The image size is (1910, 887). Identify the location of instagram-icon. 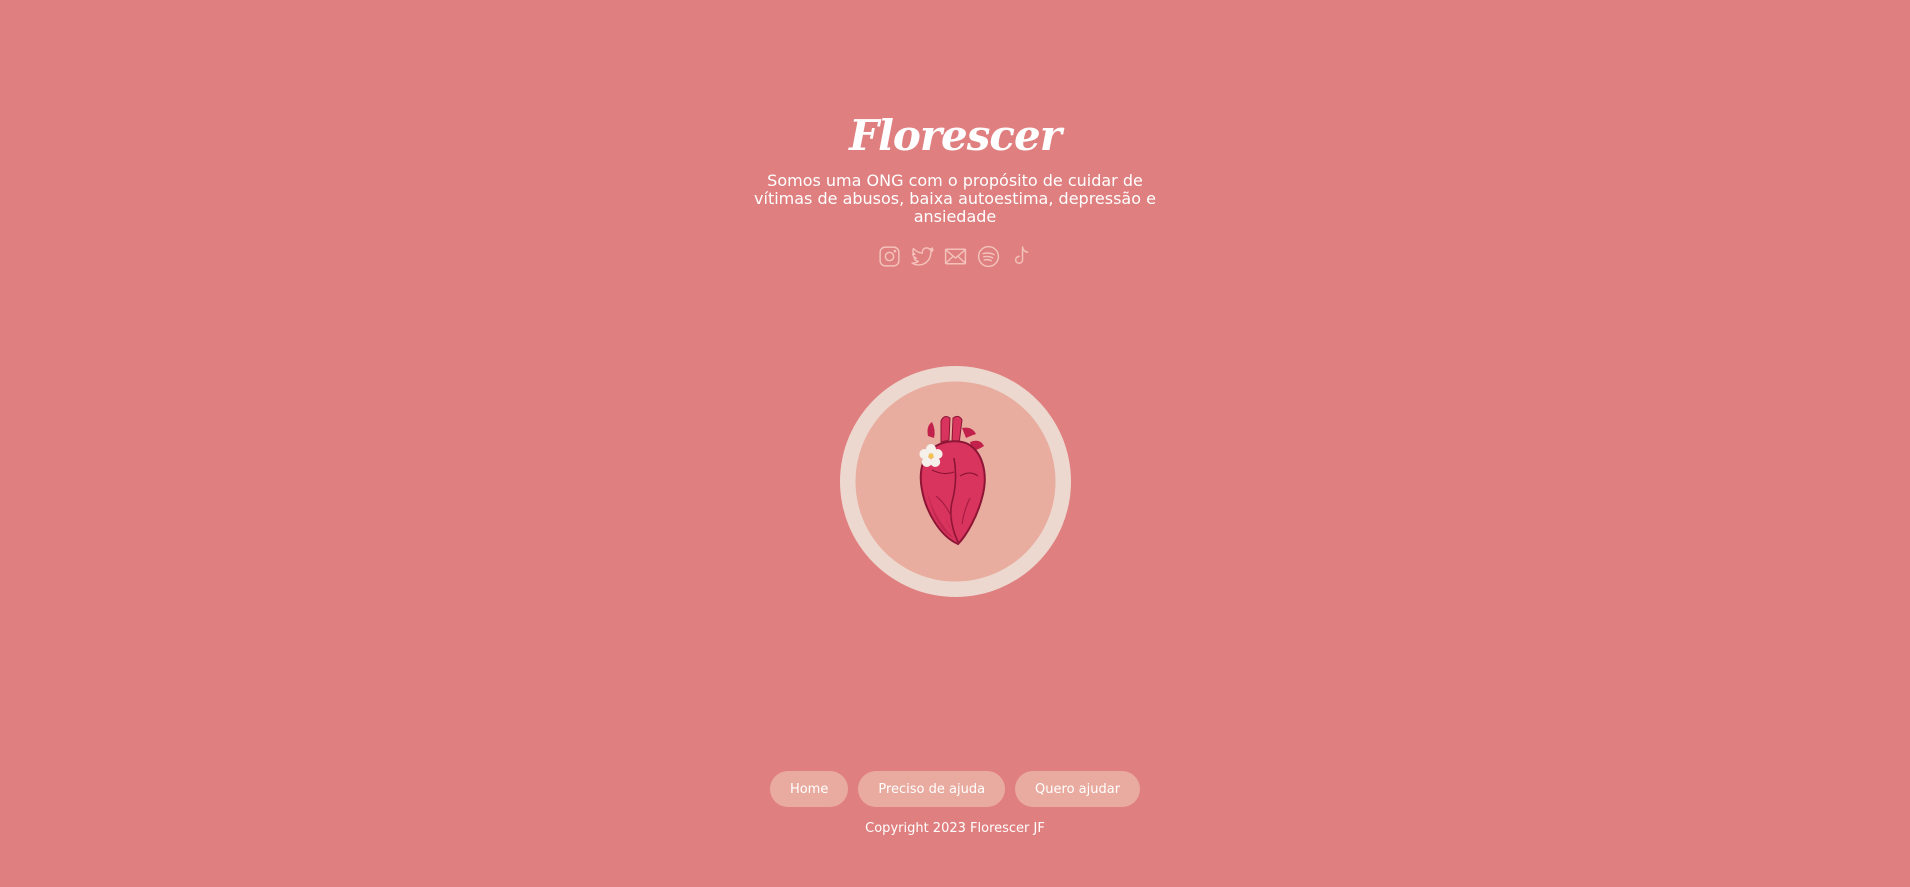
(889, 256).